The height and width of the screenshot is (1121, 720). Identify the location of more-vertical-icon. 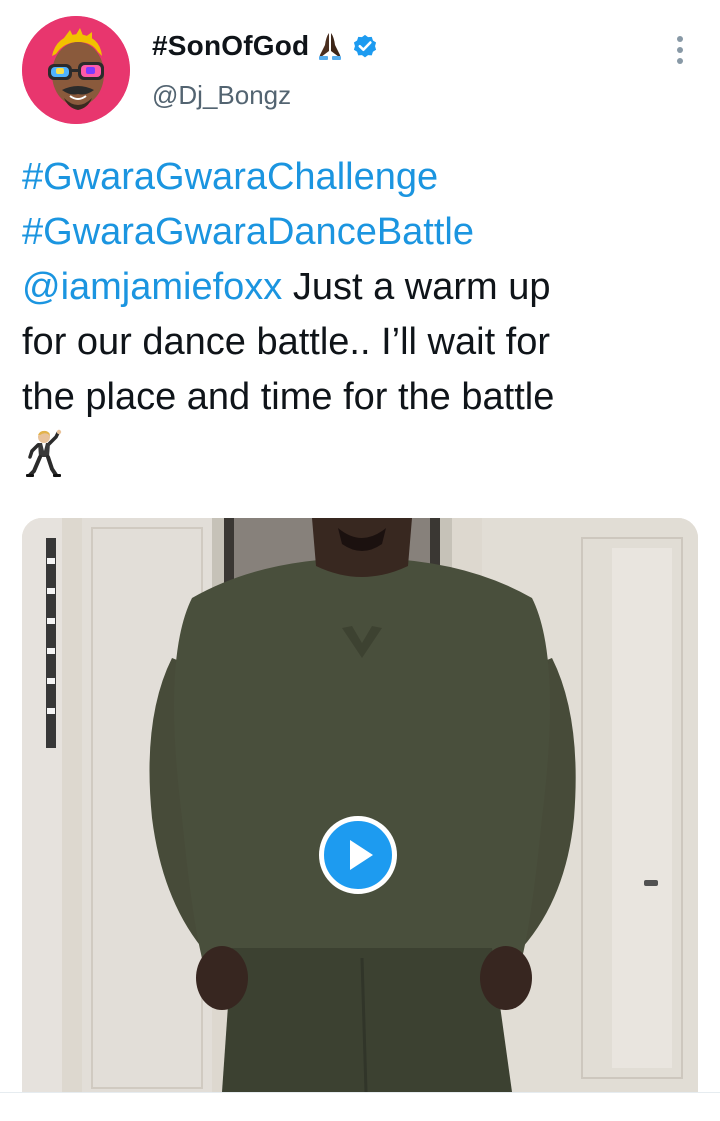
(680, 50).